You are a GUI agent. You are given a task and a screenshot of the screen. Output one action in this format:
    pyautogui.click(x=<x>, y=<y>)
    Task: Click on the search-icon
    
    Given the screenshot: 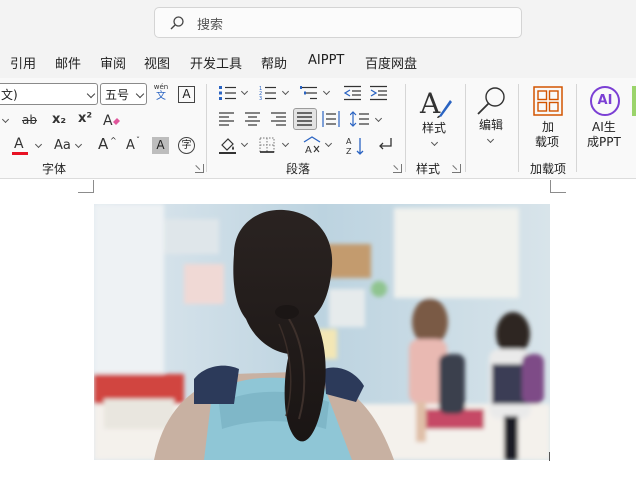 What is the action you would take?
    pyautogui.click(x=177, y=23)
    